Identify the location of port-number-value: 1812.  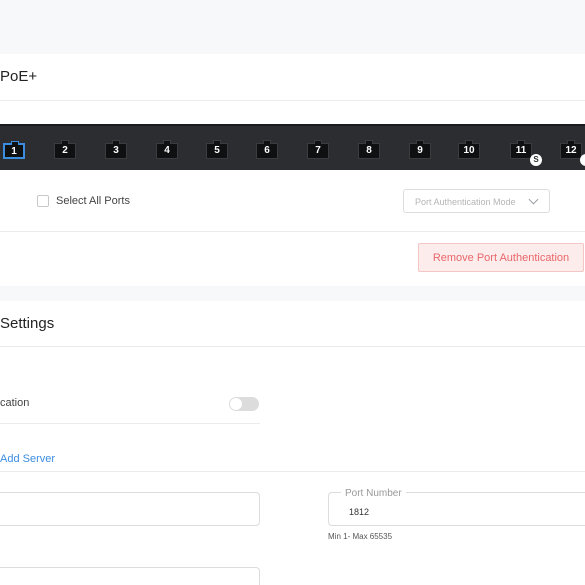
(359, 512).